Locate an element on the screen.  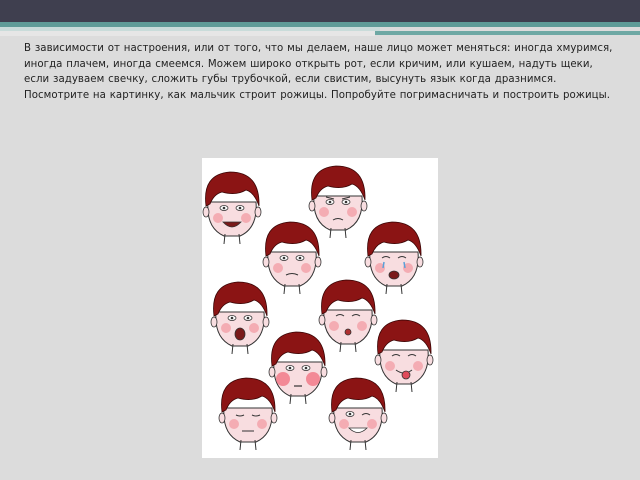
light-accent-stripe-lower is located at coordinates (187, 33).